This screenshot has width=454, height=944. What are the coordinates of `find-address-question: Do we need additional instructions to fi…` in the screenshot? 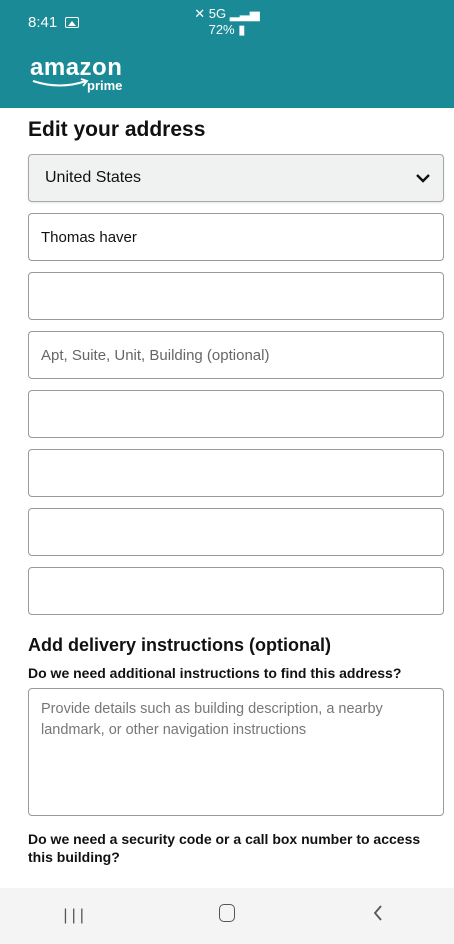 It's located at (215, 673).